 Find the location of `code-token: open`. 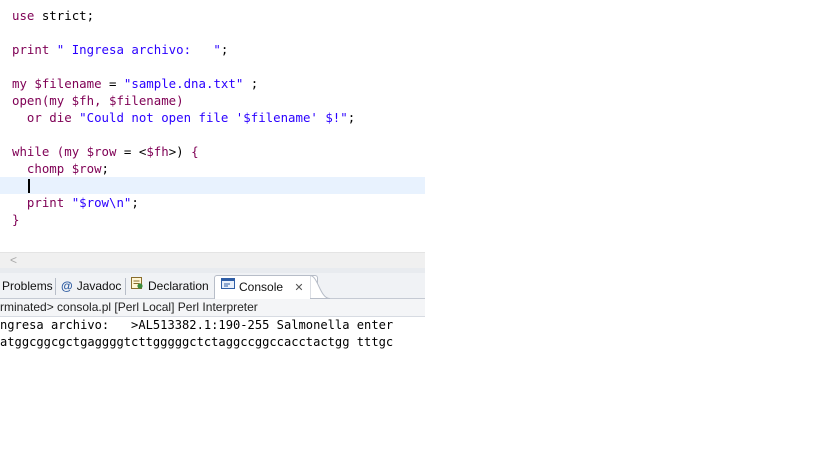

code-token: open is located at coordinates (27, 100).